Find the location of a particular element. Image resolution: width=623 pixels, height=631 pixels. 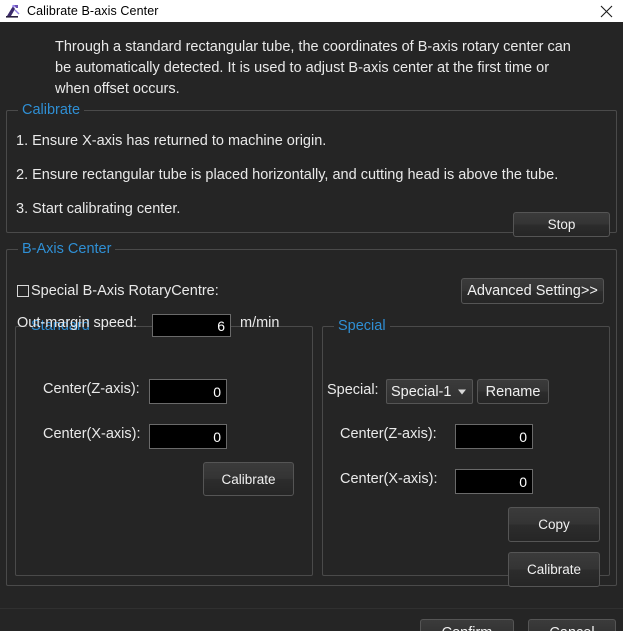

calibrate-step-3: 3. Start calibrating center. is located at coordinates (98, 209).